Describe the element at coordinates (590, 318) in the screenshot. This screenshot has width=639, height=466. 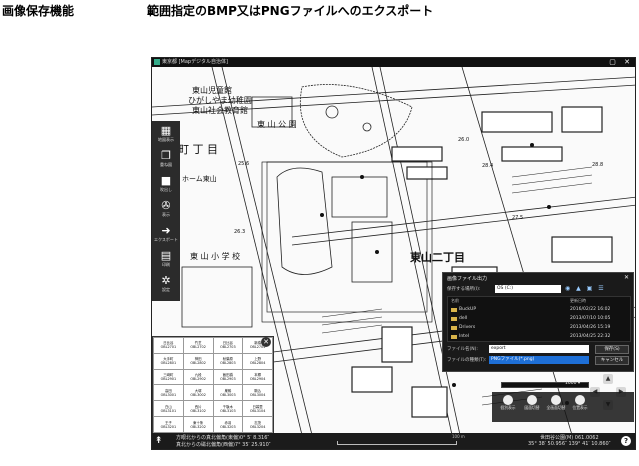
I see `file-date: 2013/07/10 10:05` at that location.